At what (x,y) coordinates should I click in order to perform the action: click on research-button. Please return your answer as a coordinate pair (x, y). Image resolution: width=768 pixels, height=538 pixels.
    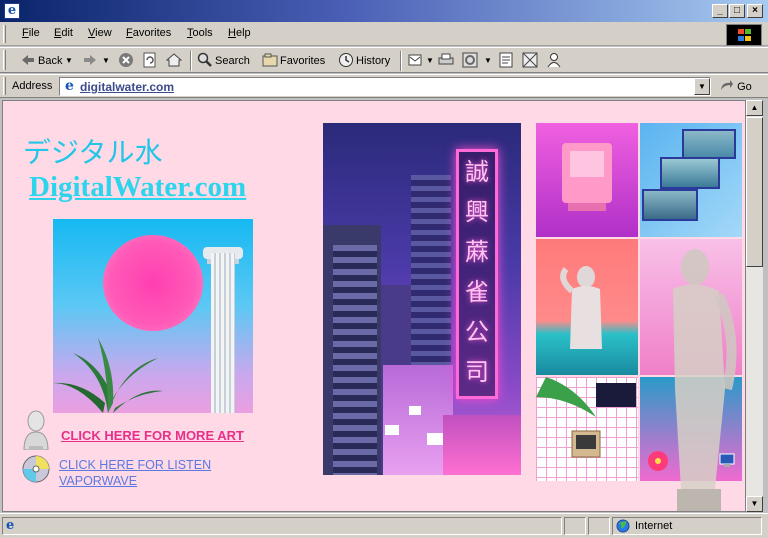
    Looking at the image, I should click on (531, 61).